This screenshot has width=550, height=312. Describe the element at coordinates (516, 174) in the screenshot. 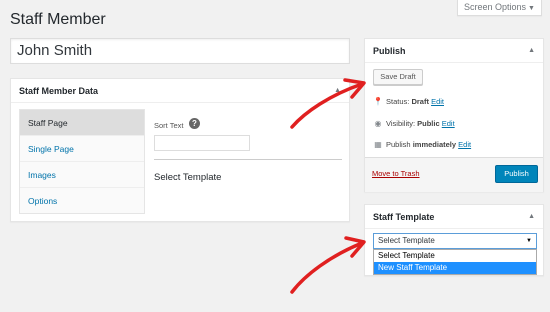

I see `publish-button: Publish` at that location.